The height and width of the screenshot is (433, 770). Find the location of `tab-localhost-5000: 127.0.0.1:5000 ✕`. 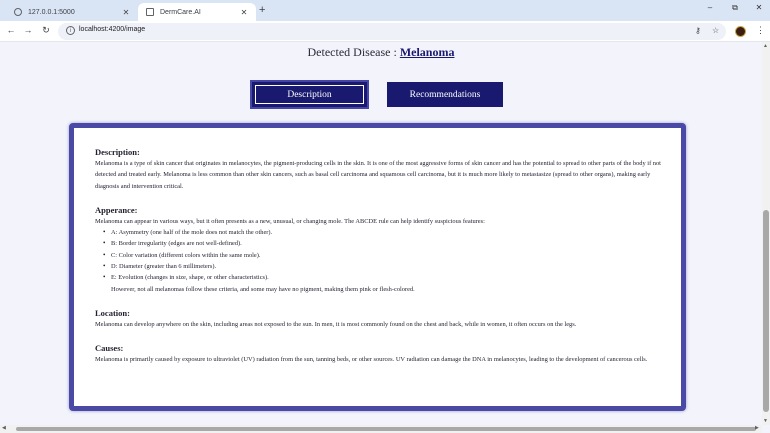

tab-localhost-5000: 127.0.0.1:5000 ✕ is located at coordinates (72, 12).